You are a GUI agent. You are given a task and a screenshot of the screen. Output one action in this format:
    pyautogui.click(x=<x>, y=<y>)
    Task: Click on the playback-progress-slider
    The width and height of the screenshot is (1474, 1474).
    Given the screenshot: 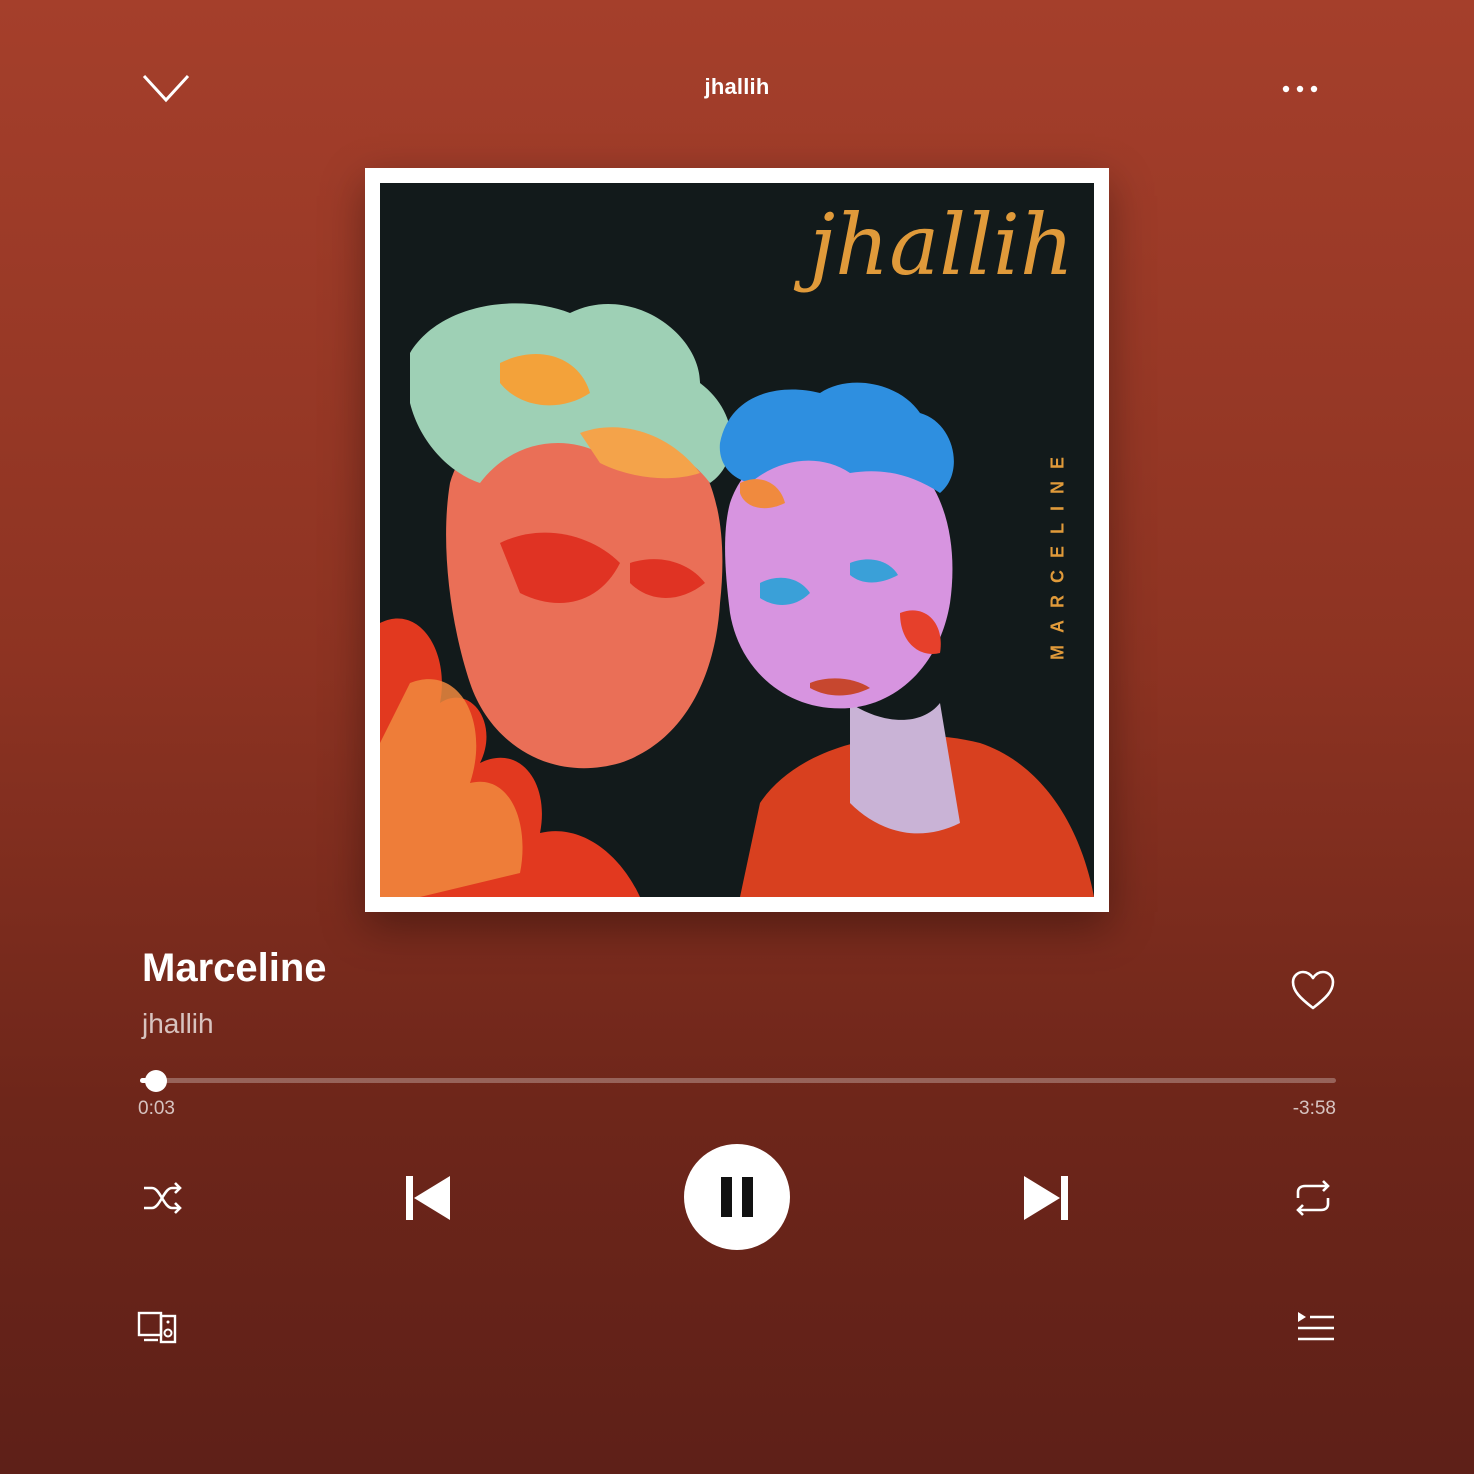 What is the action you would take?
    pyautogui.click(x=738, y=1081)
    